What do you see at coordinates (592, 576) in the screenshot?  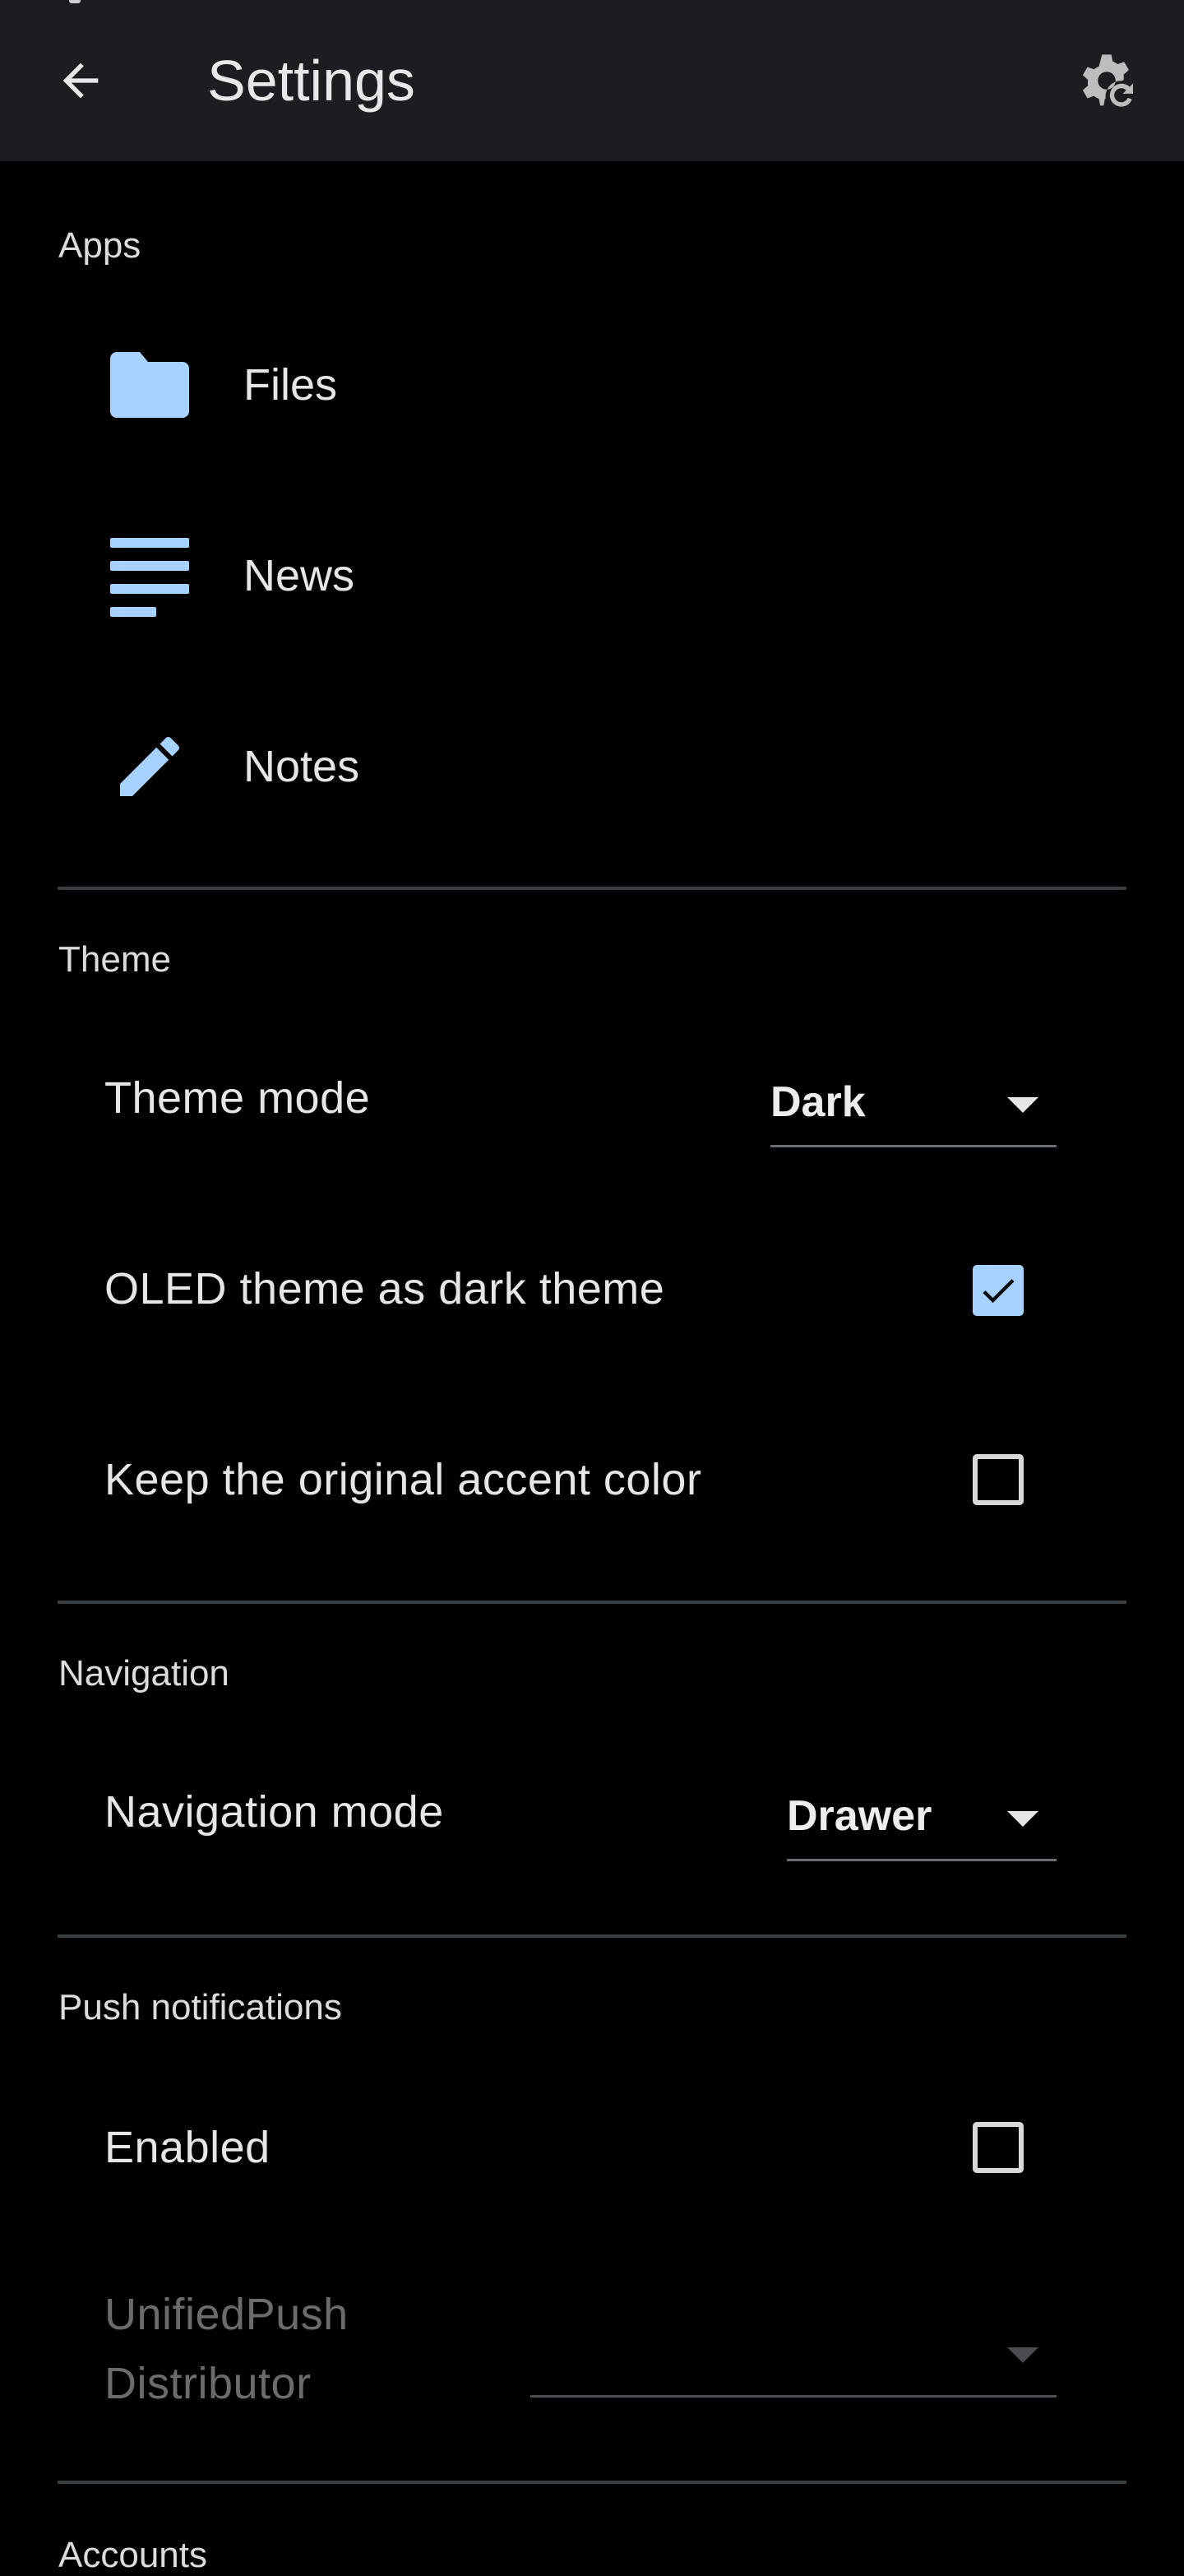 I see `app-item-news: News` at bounding box center [592, 576].